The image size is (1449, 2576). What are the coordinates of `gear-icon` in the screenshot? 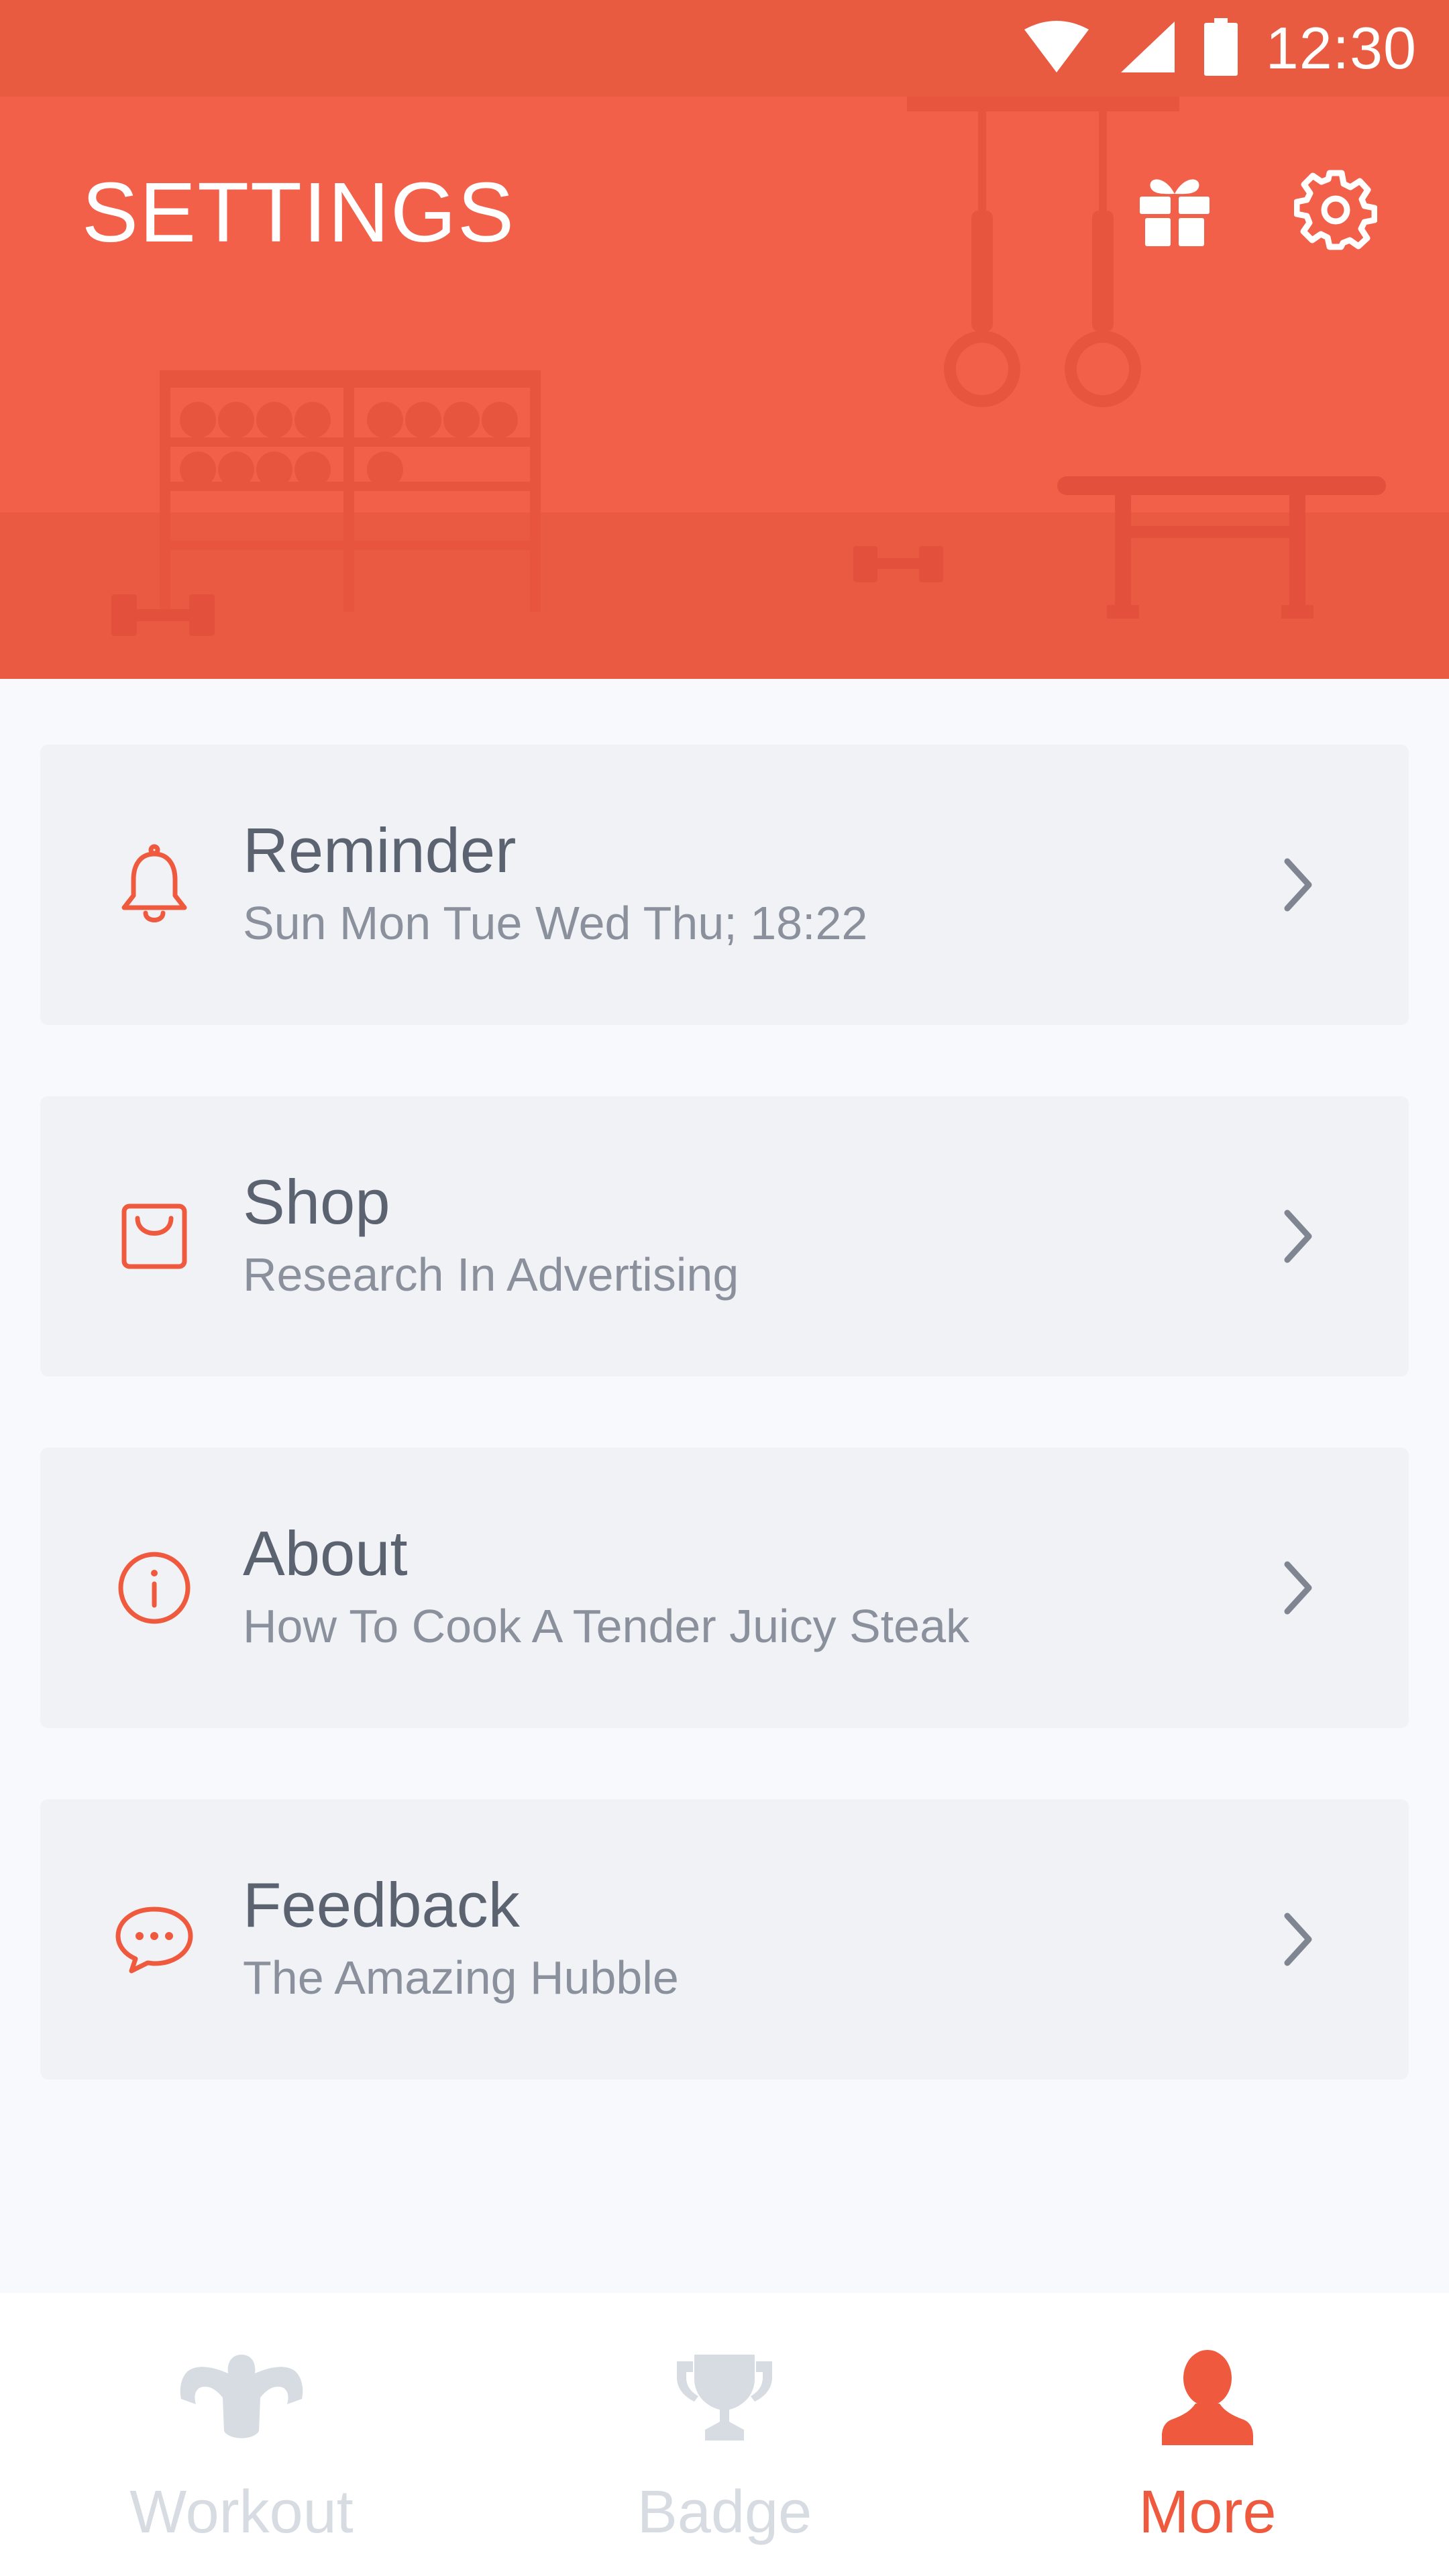 It's located at (1335, 211).